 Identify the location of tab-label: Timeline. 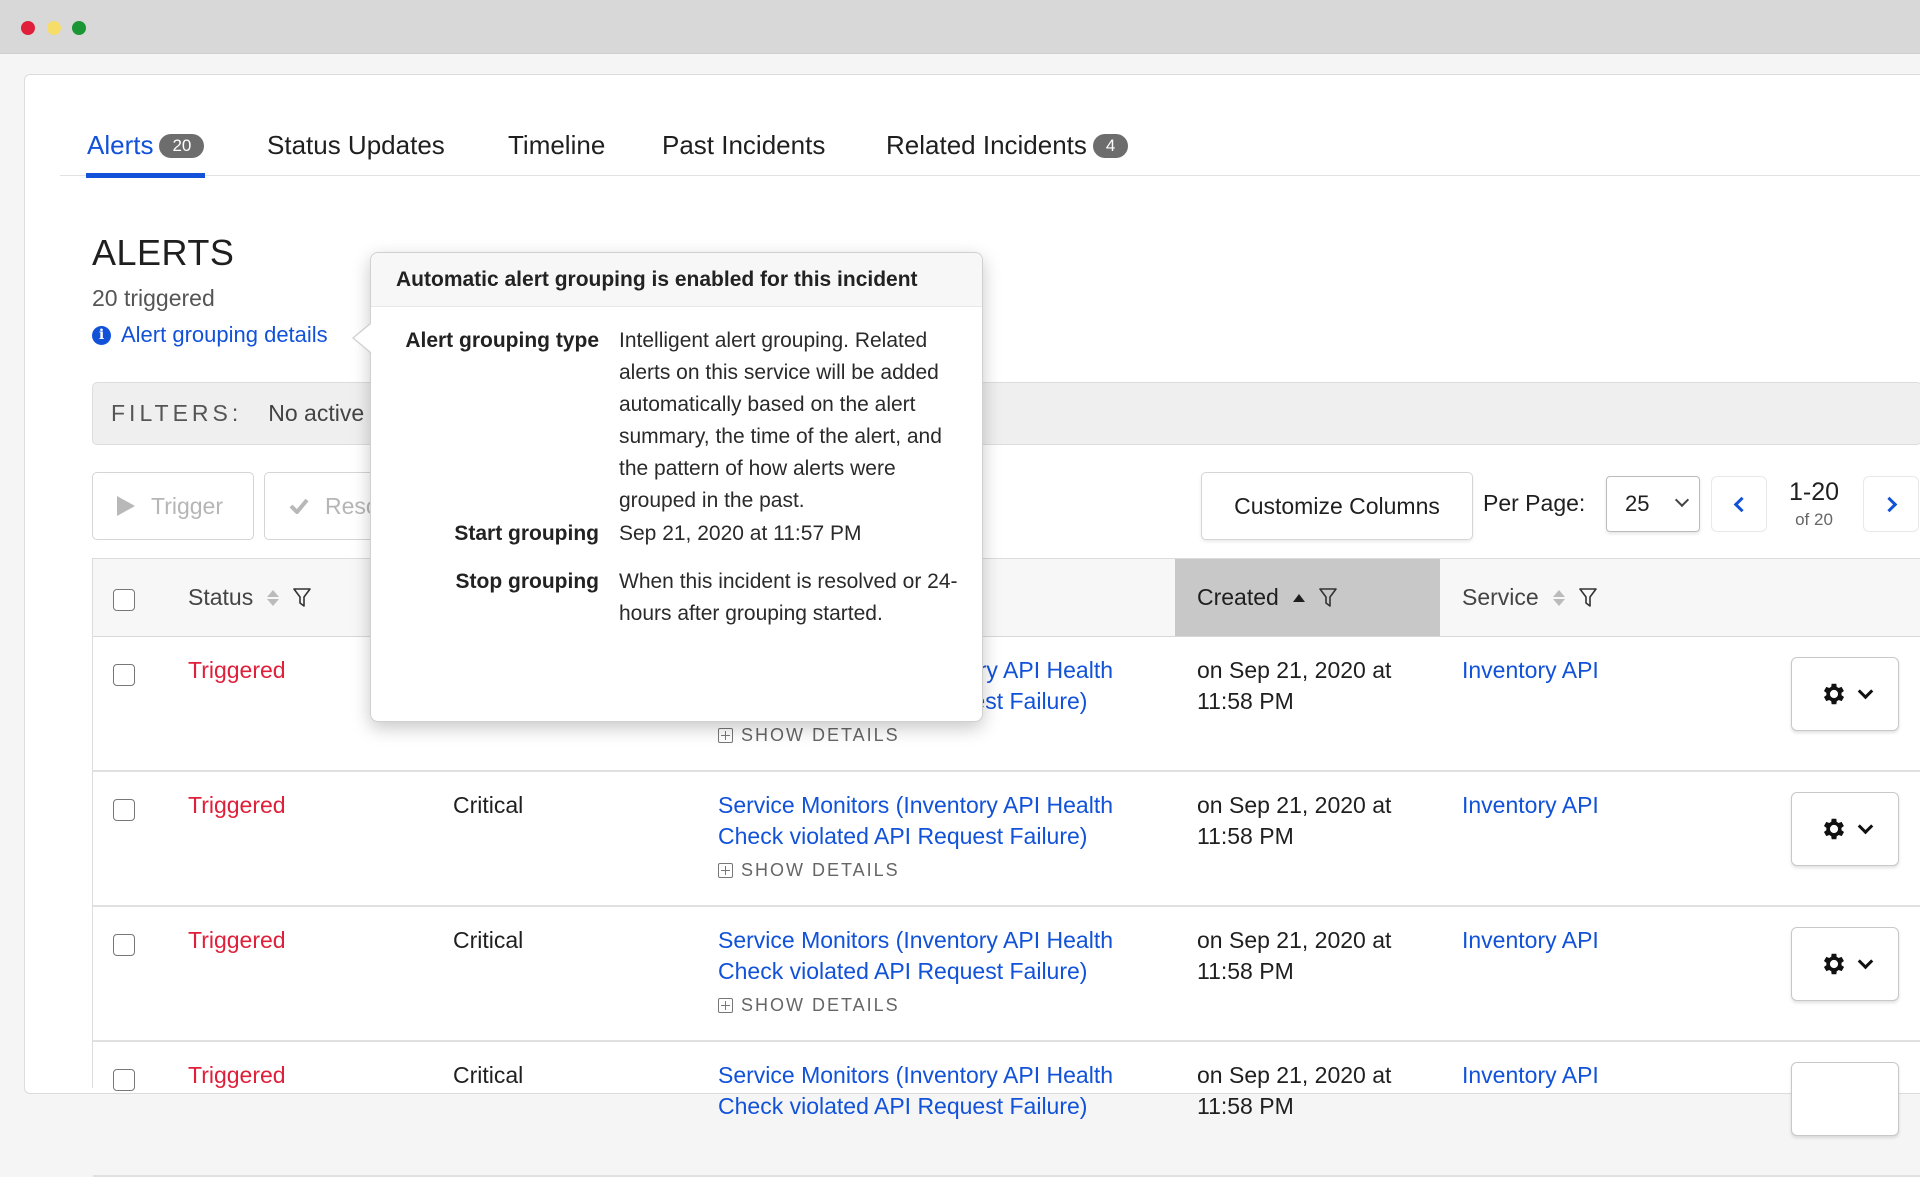
(557, 145).